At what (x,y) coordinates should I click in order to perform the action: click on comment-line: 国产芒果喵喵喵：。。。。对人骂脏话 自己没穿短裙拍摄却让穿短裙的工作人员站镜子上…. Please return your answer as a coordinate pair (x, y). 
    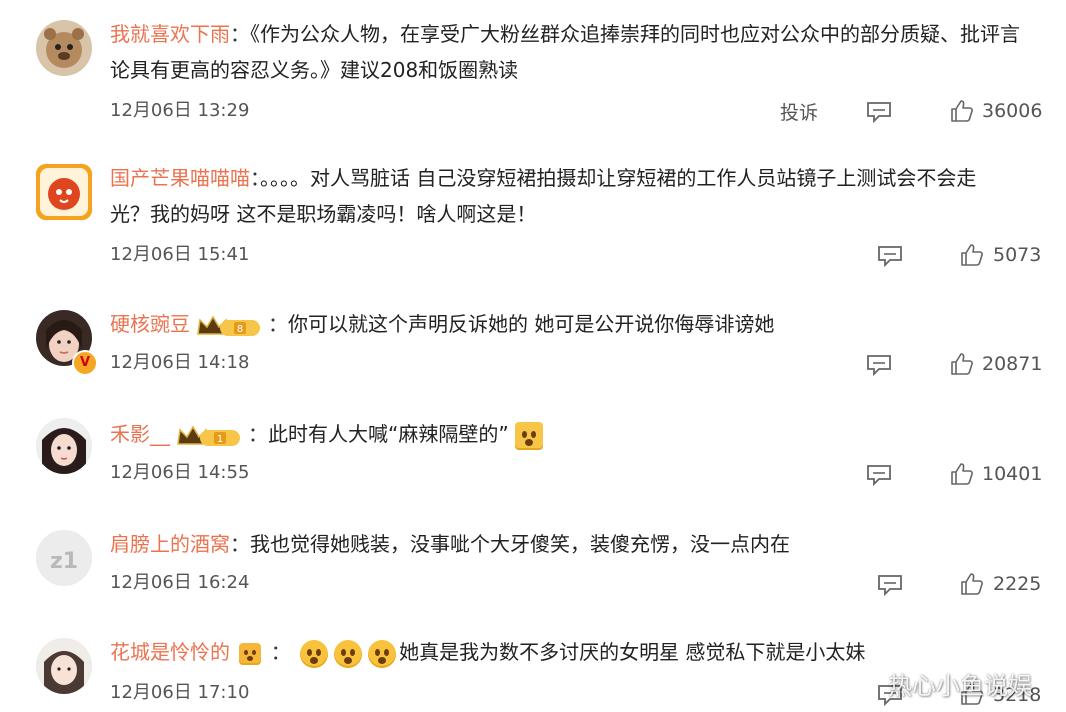
    Looking at the image, I should click on (543, 178).